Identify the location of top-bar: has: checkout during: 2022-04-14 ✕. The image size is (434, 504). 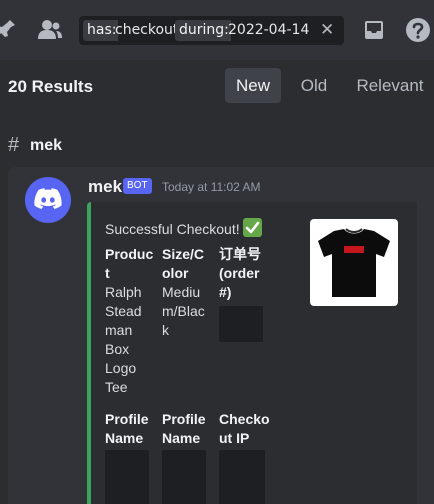
(217, 30).